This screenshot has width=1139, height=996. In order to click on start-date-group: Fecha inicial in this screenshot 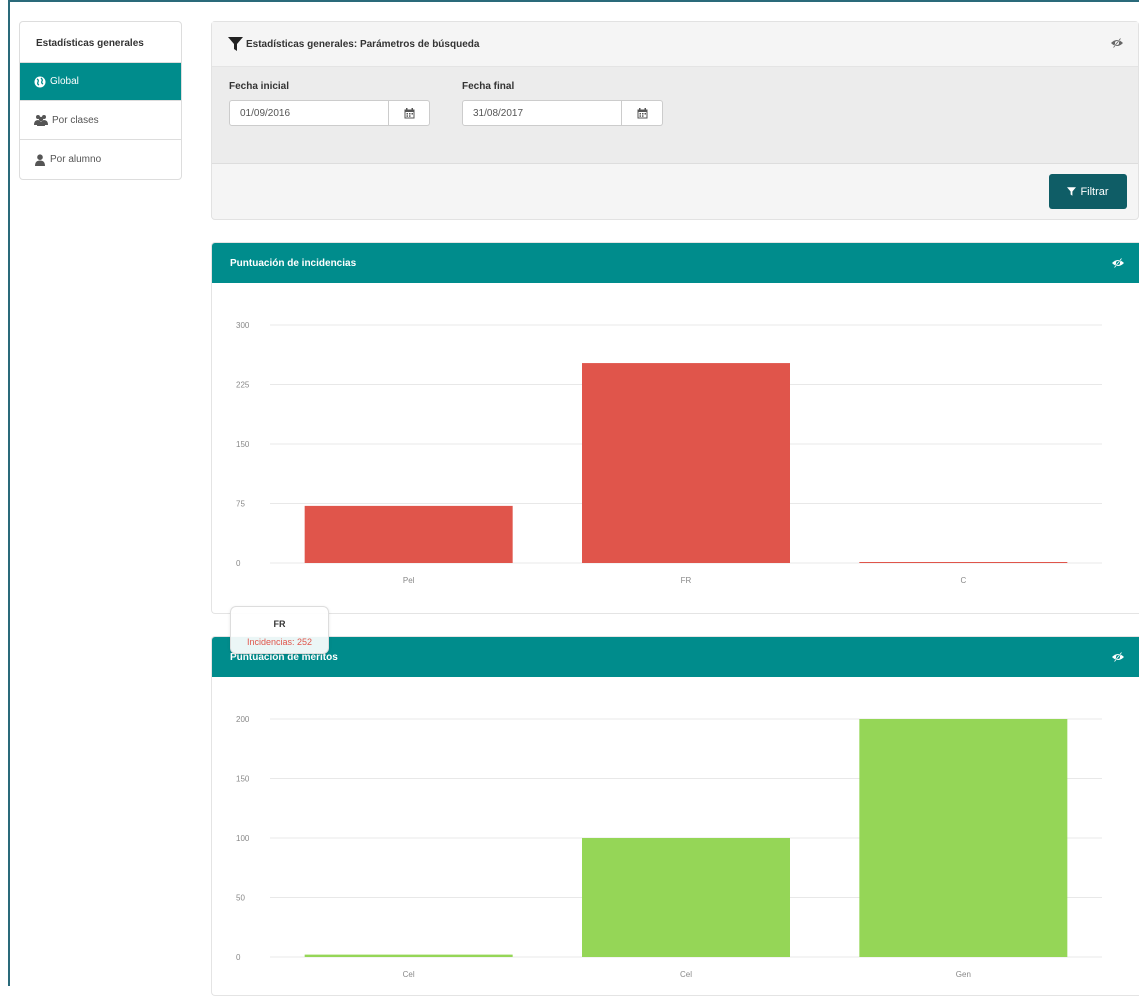, I will do `click(329, 103)`.